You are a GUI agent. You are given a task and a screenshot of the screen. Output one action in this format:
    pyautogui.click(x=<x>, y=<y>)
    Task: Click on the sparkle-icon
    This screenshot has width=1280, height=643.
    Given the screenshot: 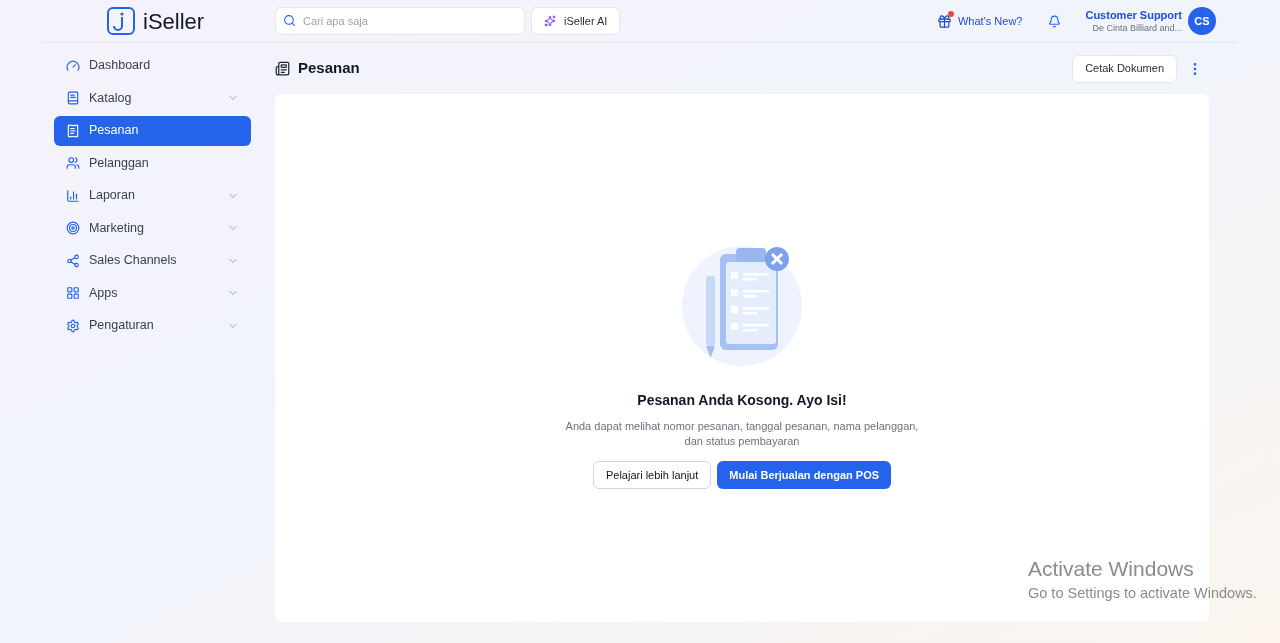 What is the action you would take?
    pyautogui.click(x=550, y=21)
    